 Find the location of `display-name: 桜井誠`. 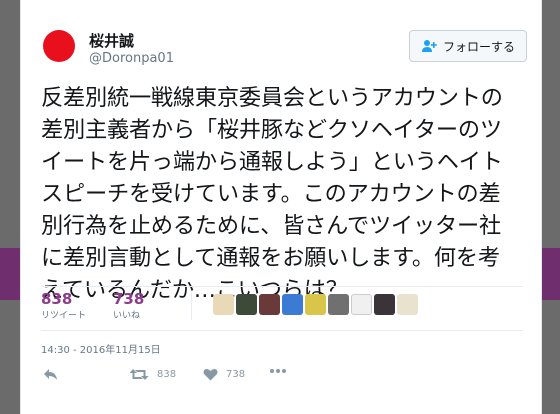

display-name: 桜井誠 is located at coordinates (111, 40).